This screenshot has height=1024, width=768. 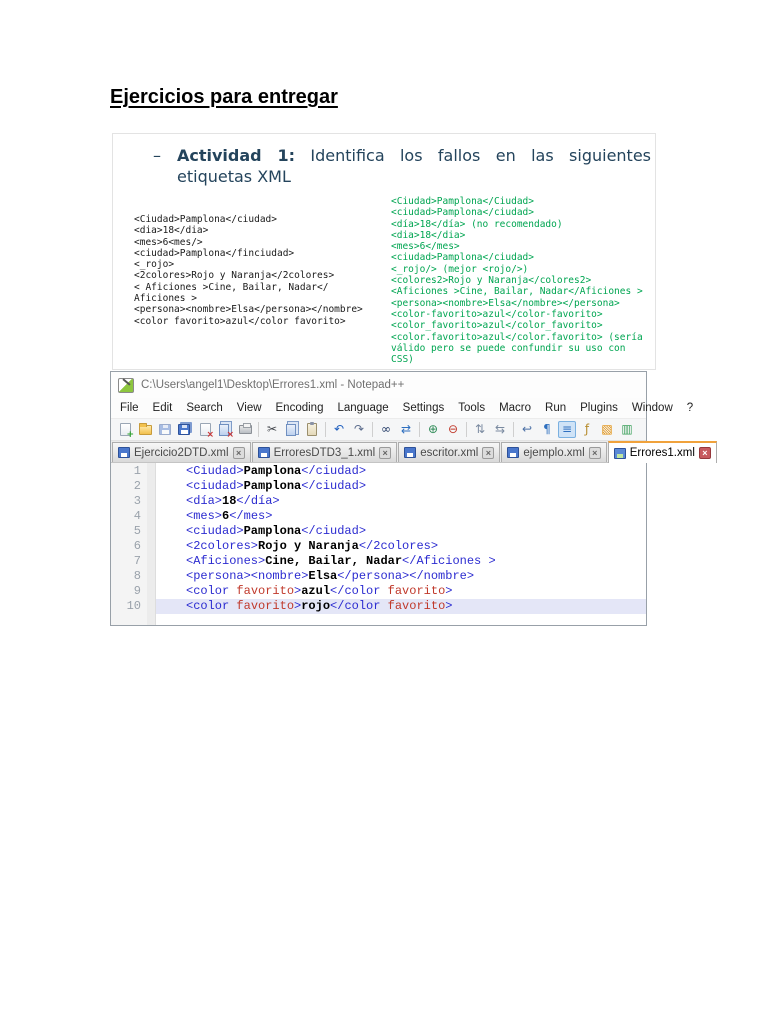 I want to click on xml-text: 18, so click(x=229, y=501).